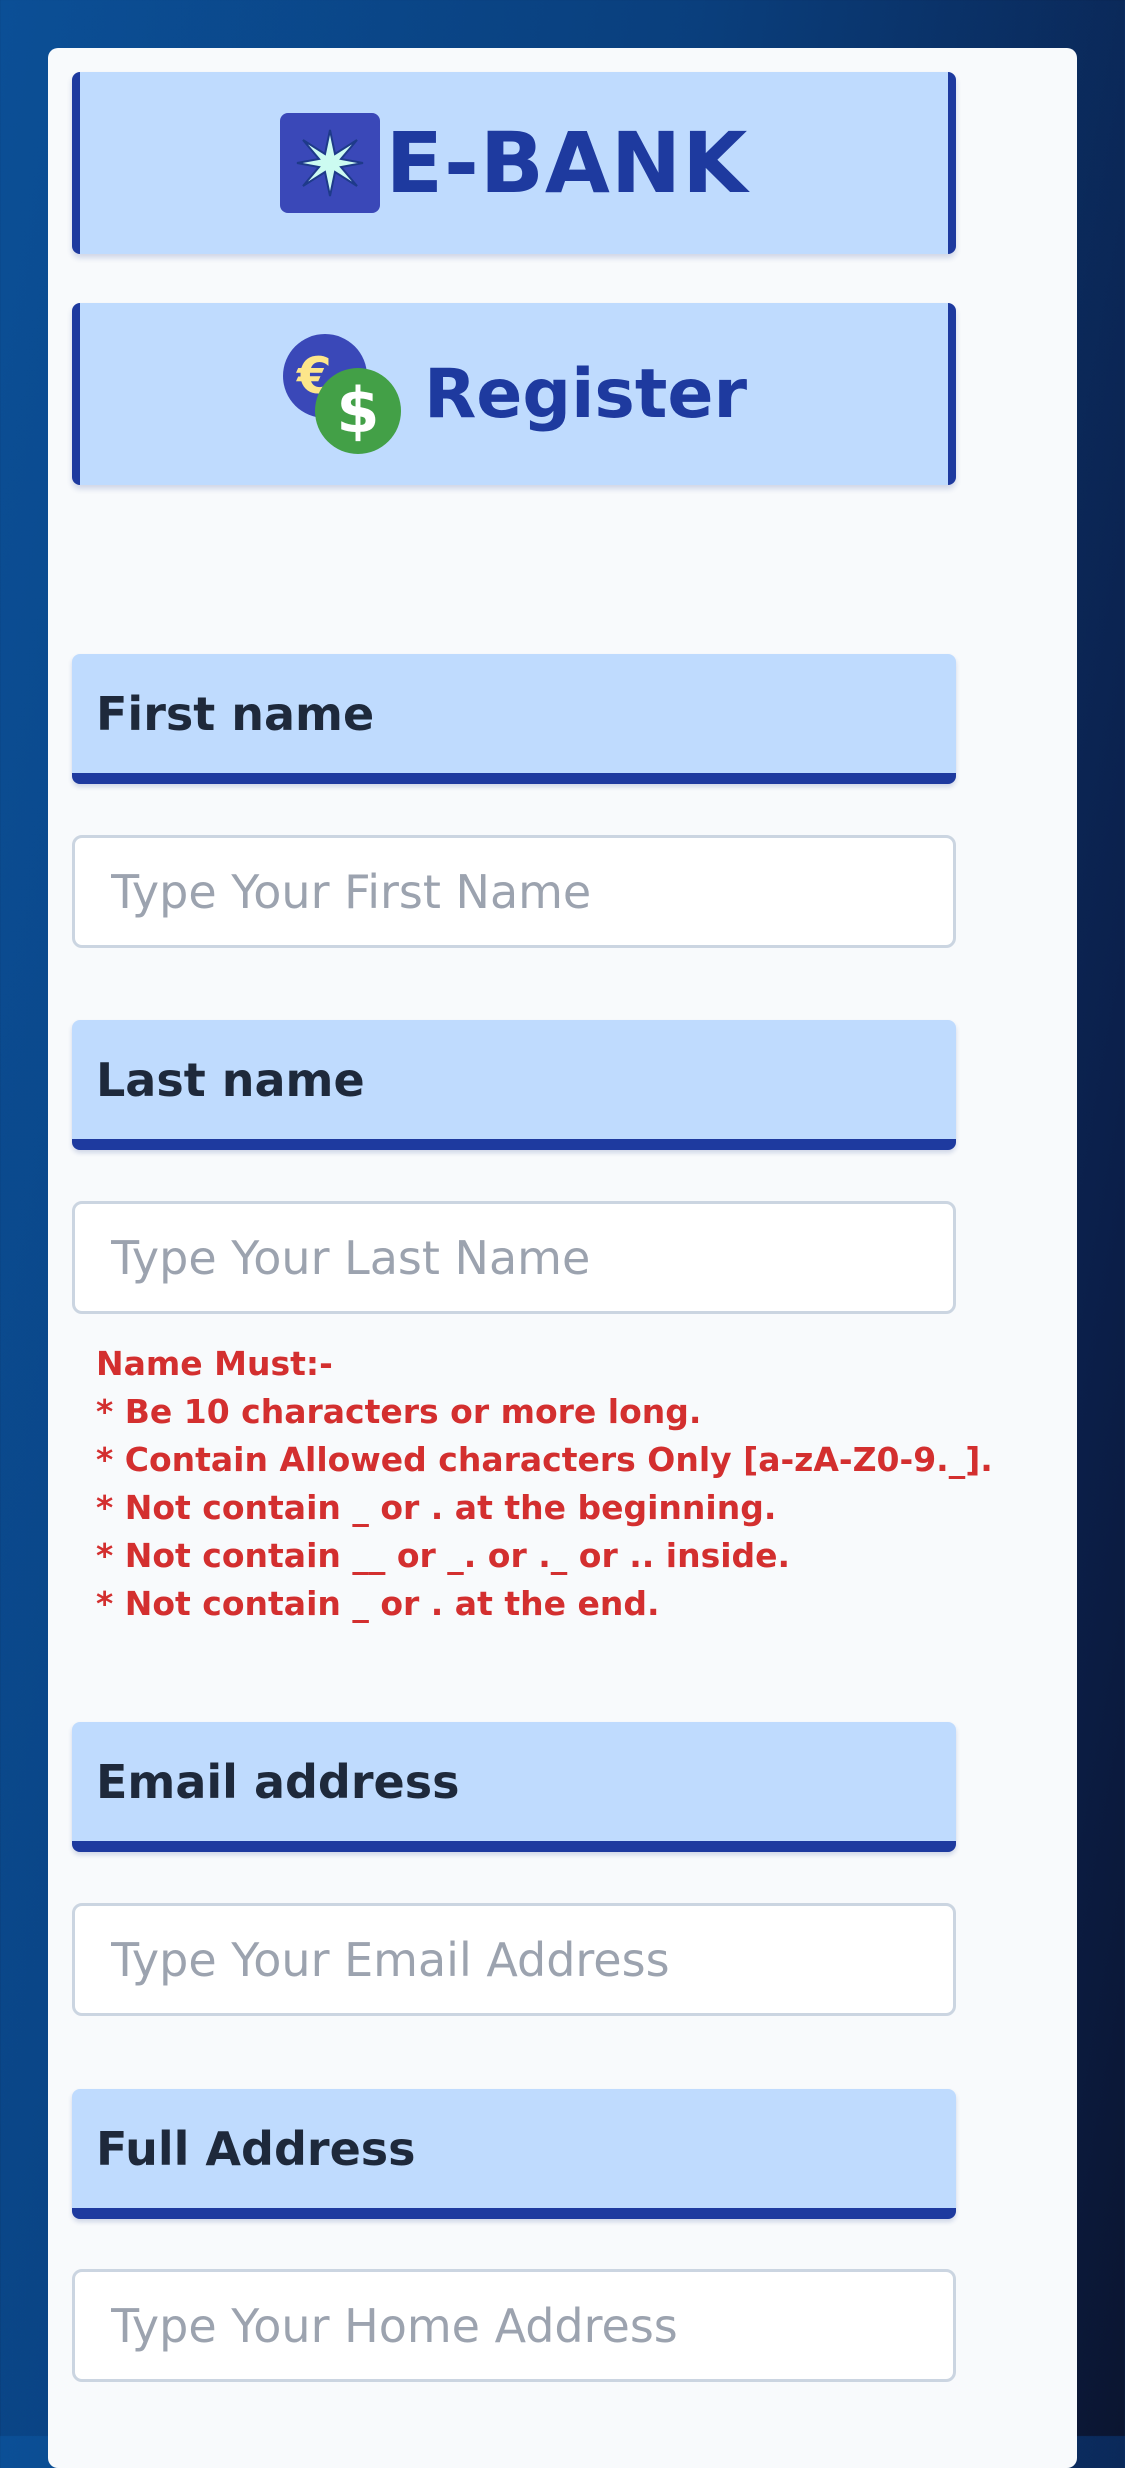 Image resolution: width=1125 pixels, height=2468 pixels. I want to click on home-address-input, so click(514, 2325).